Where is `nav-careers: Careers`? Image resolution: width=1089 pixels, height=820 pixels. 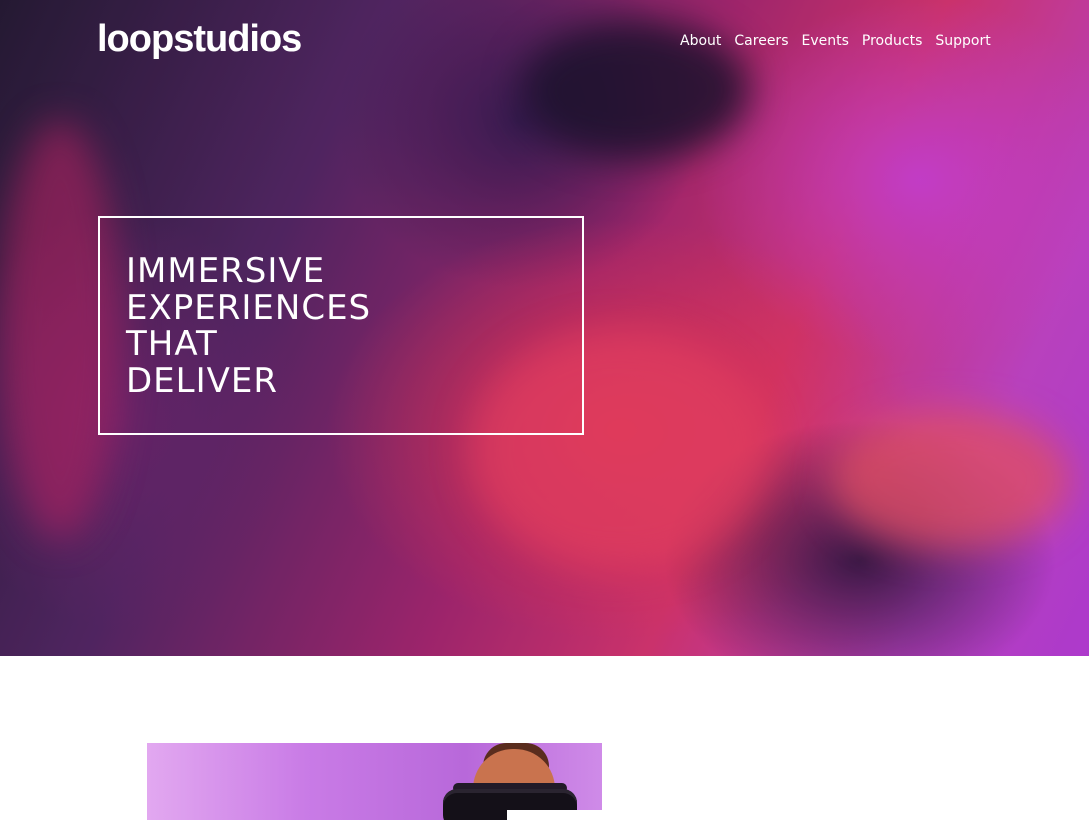
nav-careers: Careers is located at coordinates (761, 41).